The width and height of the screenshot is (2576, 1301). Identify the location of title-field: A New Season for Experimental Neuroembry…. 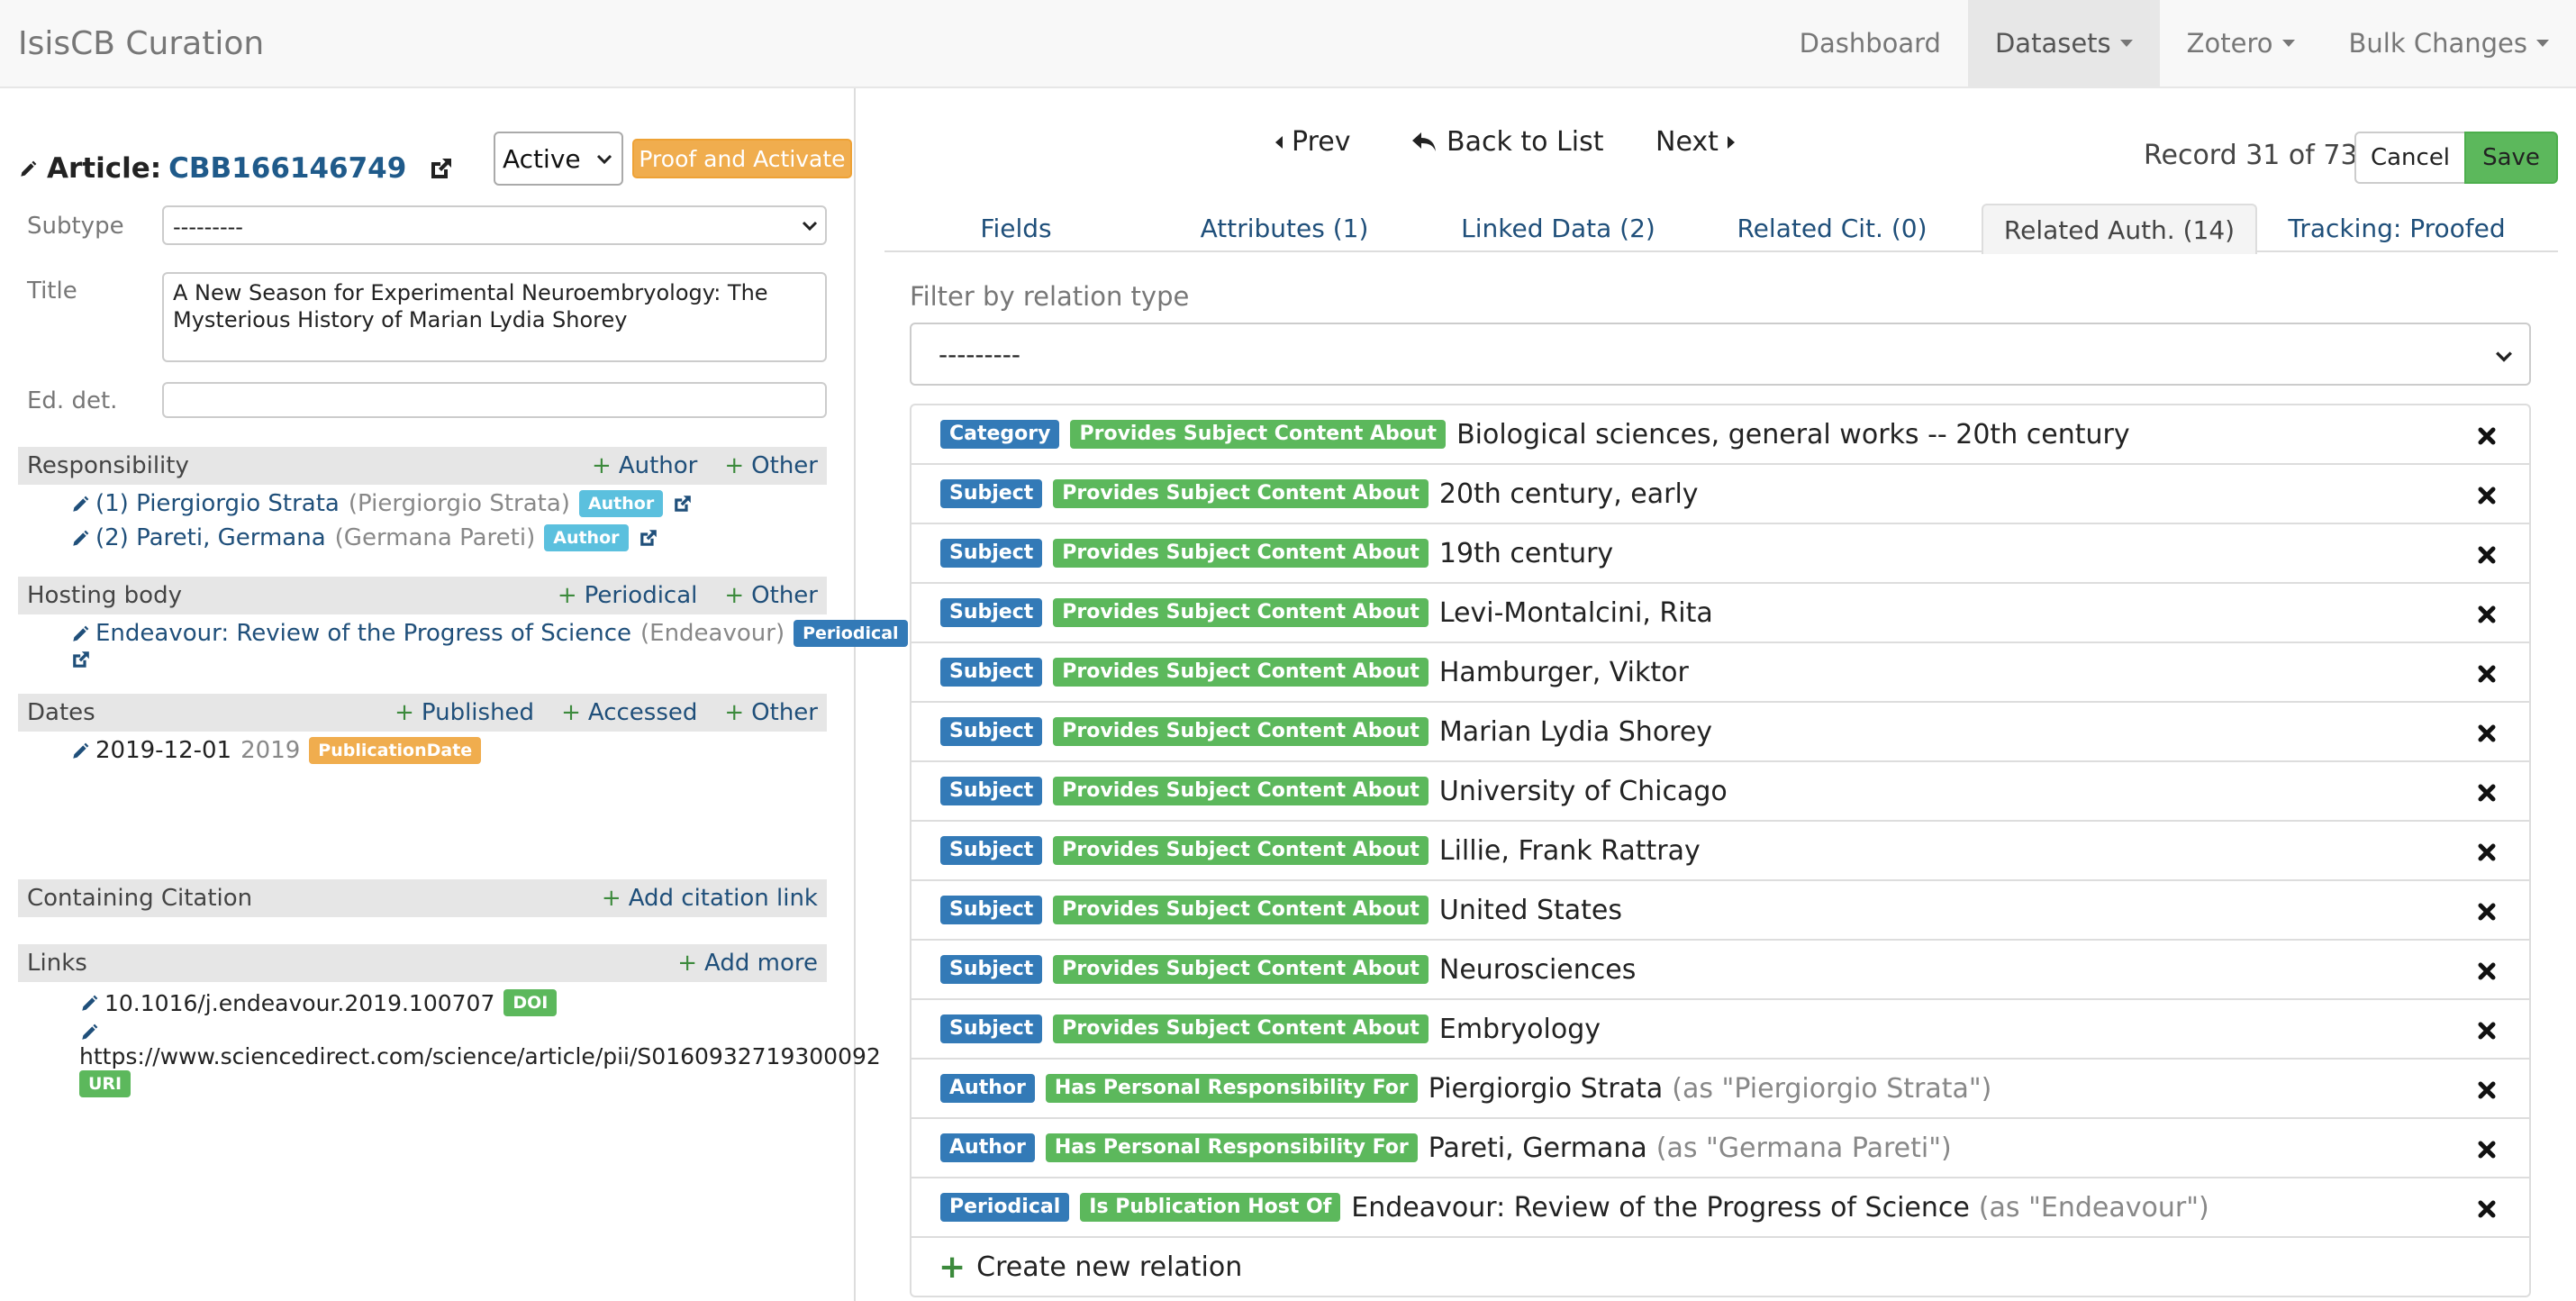
(494, 317).